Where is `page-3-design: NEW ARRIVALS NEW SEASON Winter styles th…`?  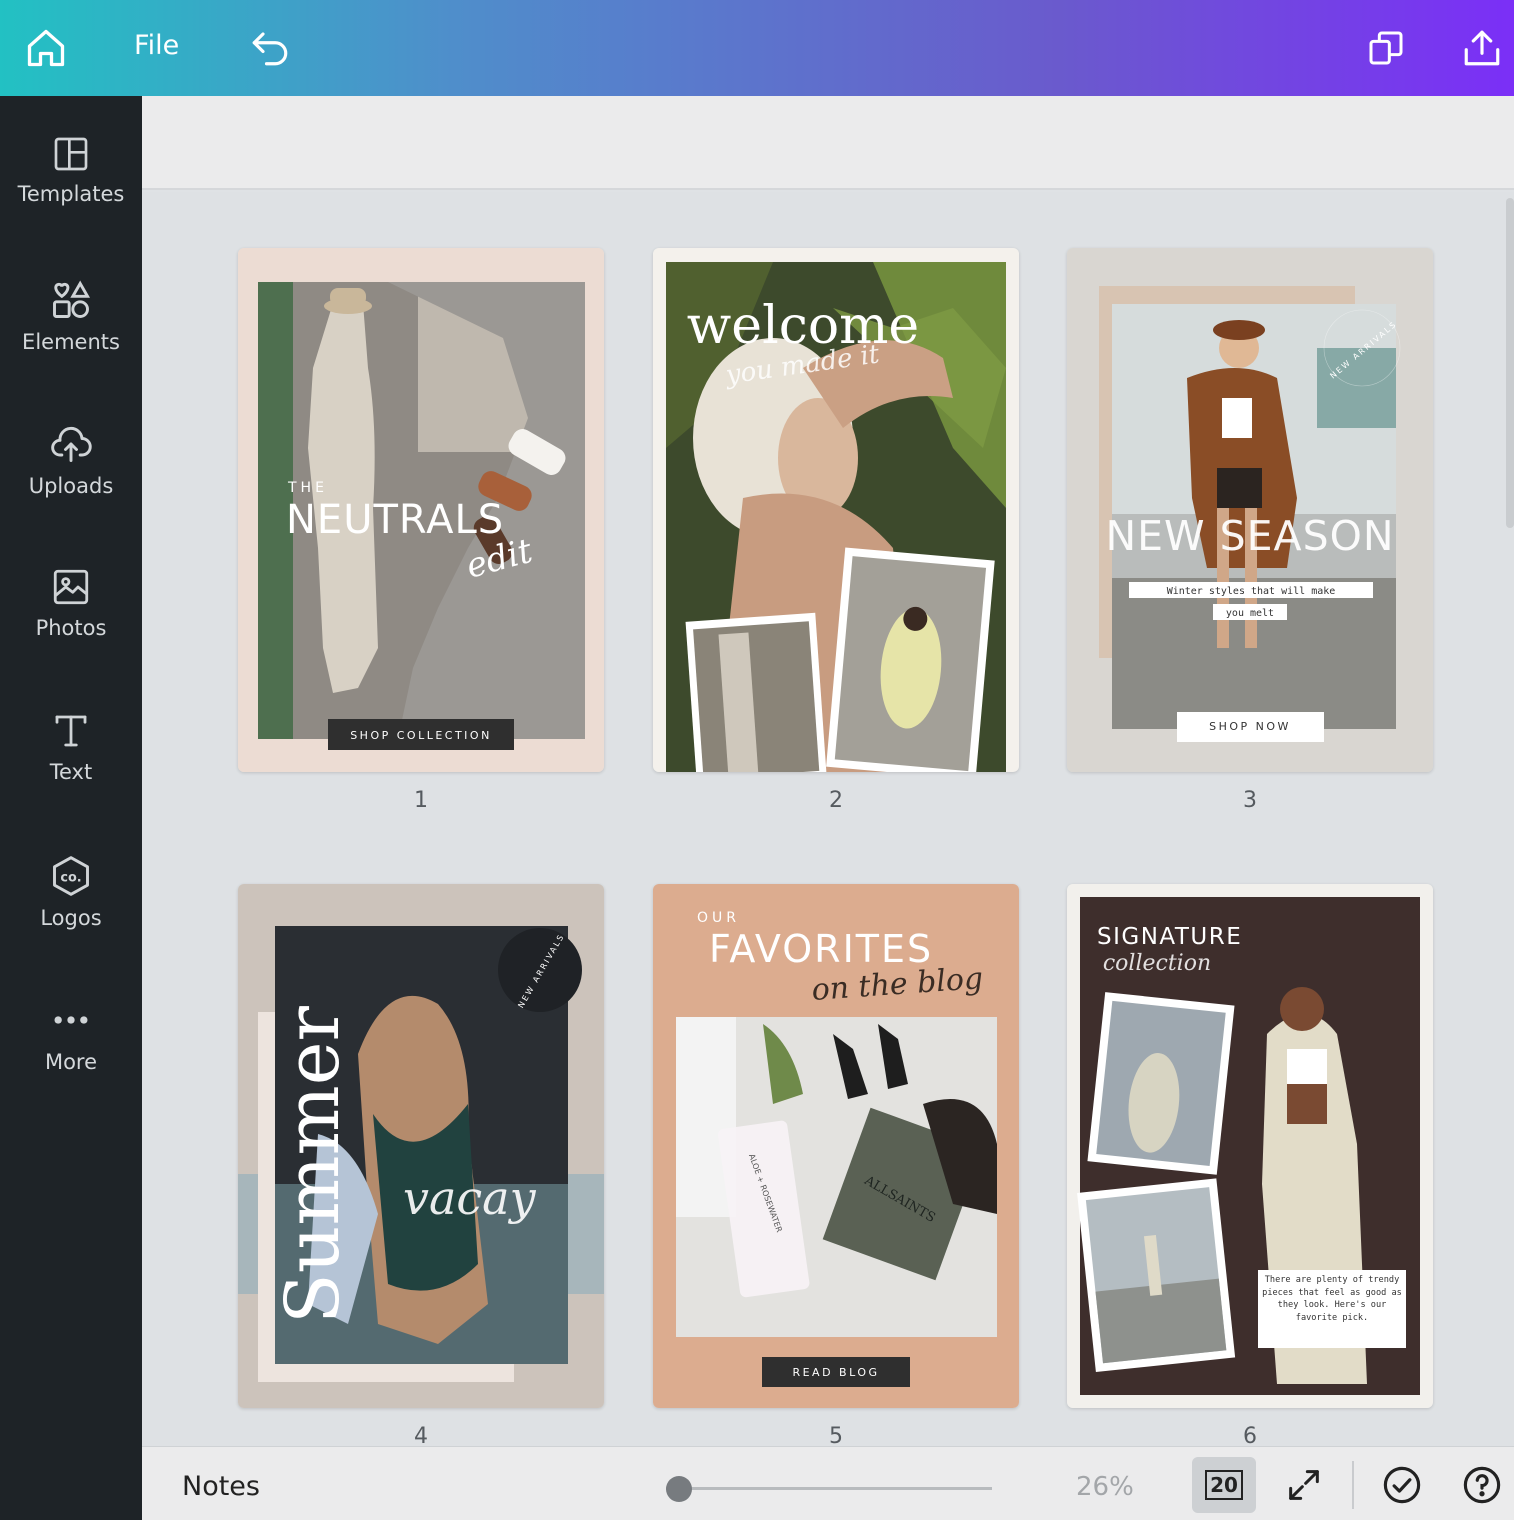 page-3-design: NEW ARRIVALS NEW SEASON Winter styles th… is located at coordinates (1250, 510).